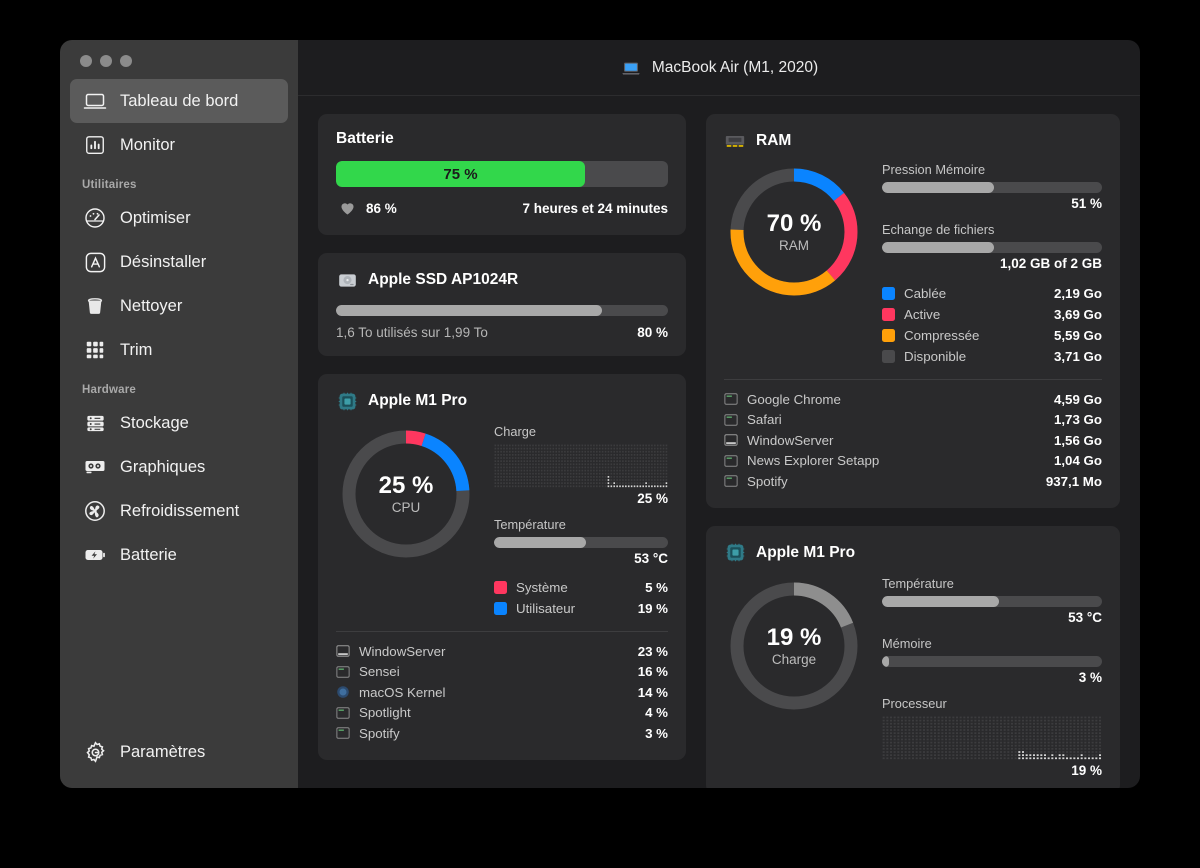 The image size is (1200, 868). Describe the element at coordinates (179, 350) in the screenshot. I see `sidebar-item-trim: Trim` at that location.